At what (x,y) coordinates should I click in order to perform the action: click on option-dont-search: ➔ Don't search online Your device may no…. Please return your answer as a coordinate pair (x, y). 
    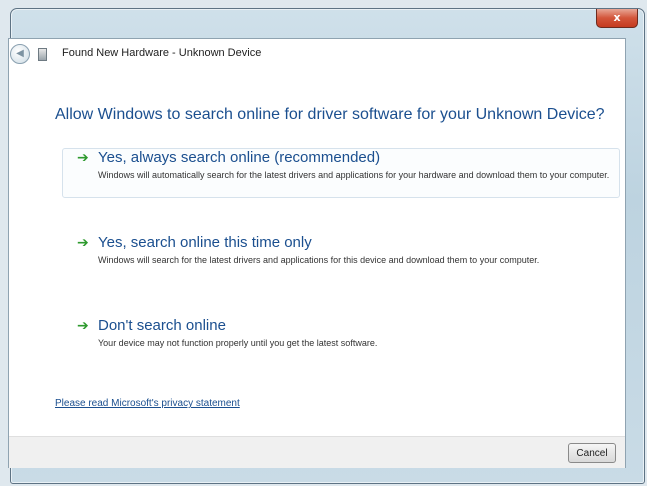
    Looking at the image, I should click on (341, 335).